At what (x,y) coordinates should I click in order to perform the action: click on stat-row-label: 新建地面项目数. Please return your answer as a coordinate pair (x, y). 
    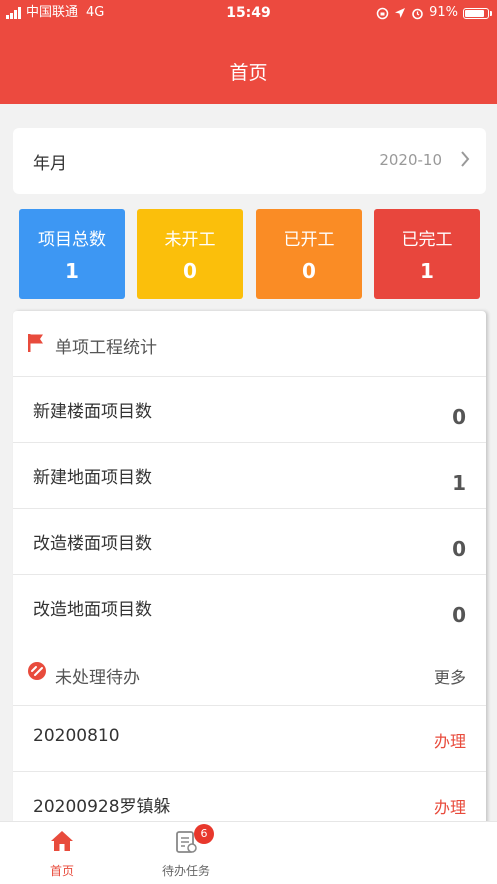
    Looking at the image, I should click on (92, 478).